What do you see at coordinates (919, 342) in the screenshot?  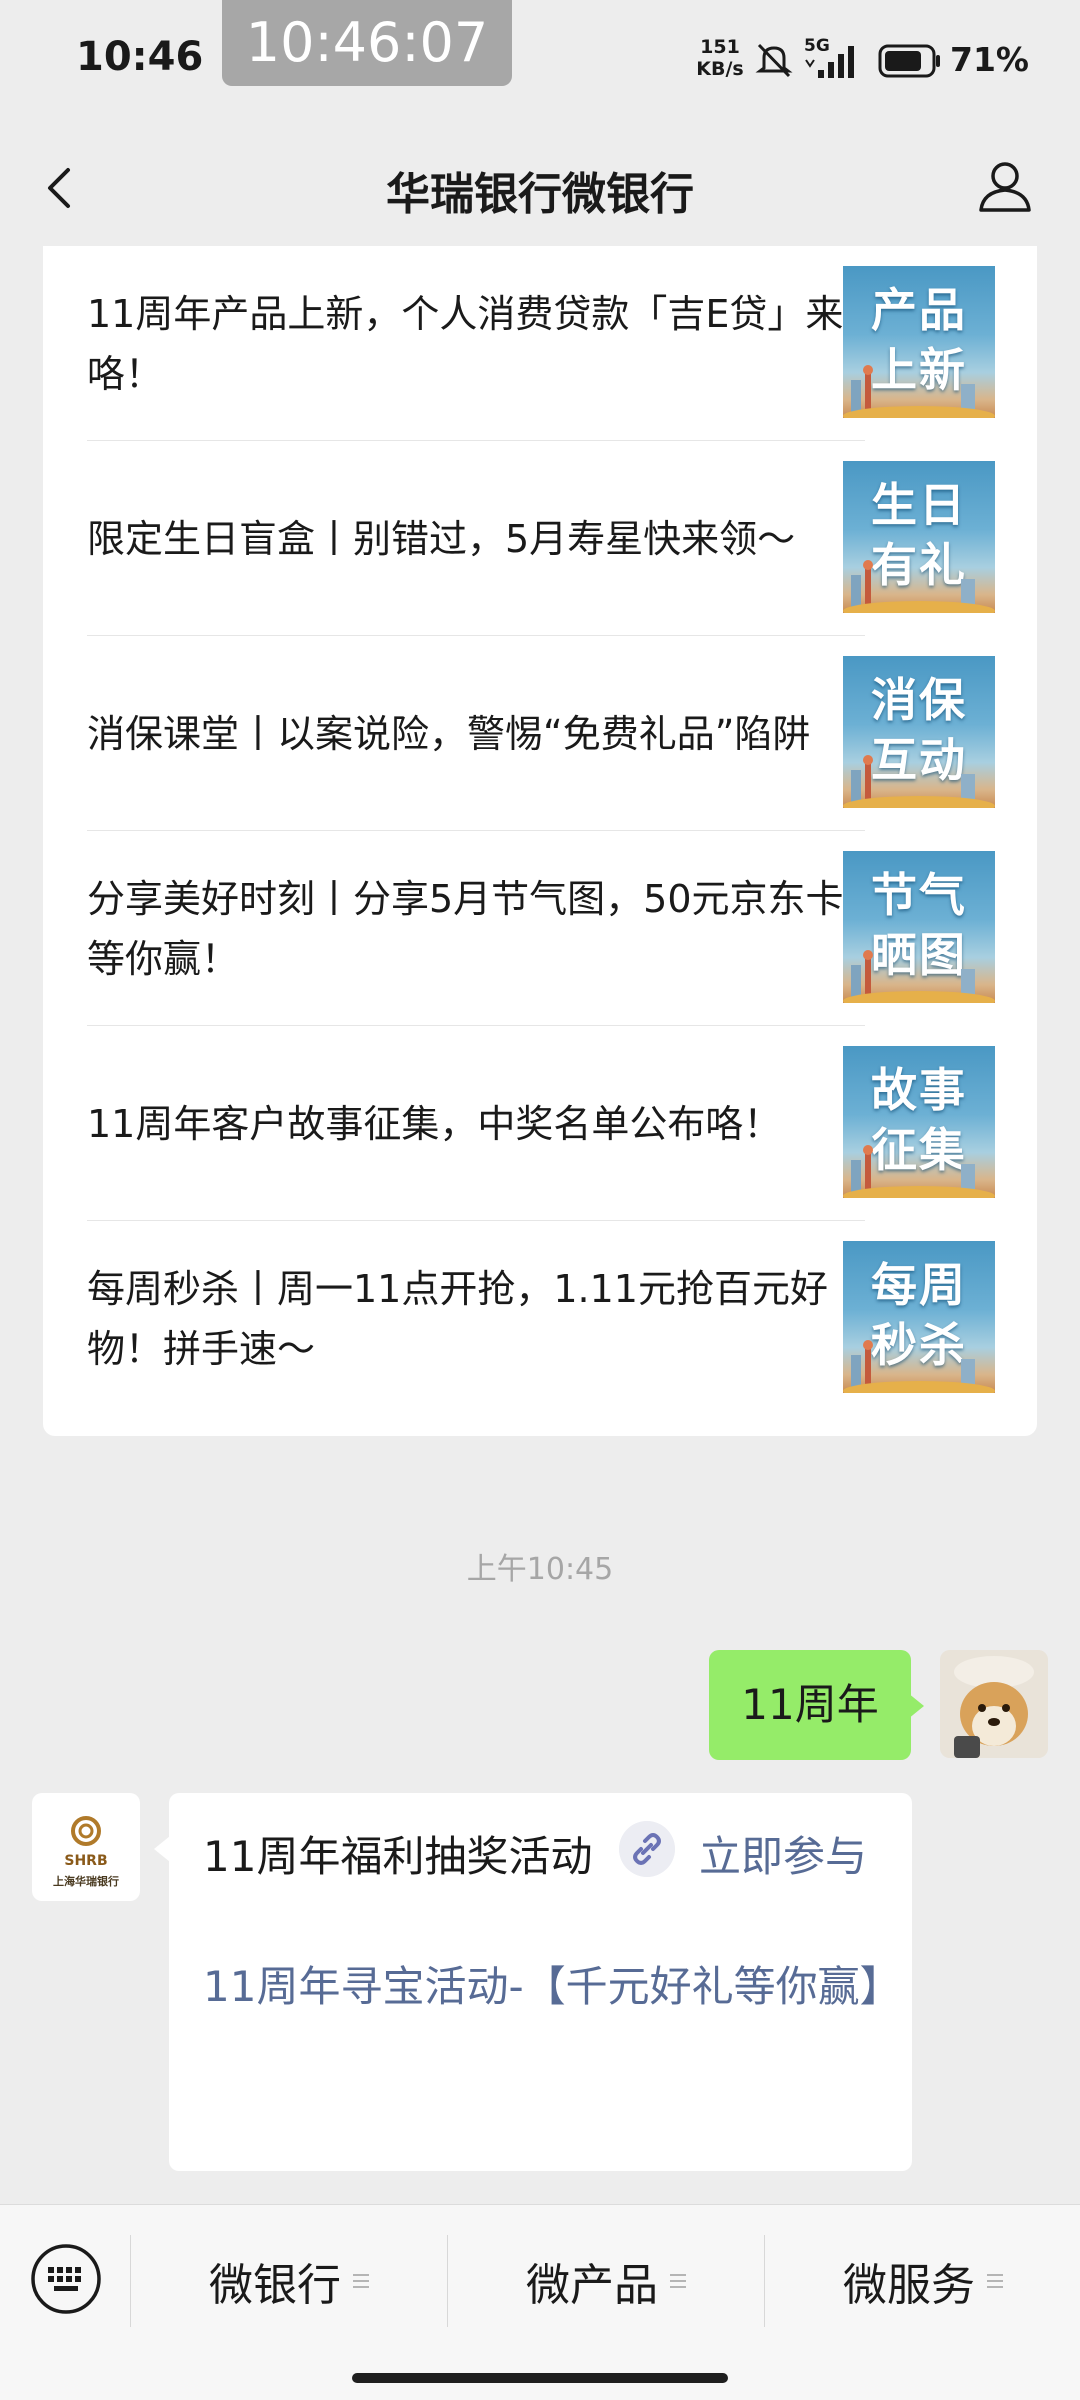 I see `article-thumbnail: 产品 上新` at bounding box center [919, 342].